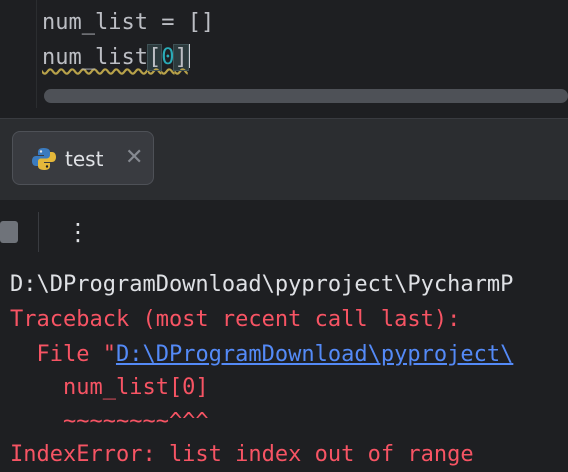  I want to click on more-options-icon: ⋮, so click(78, 232).